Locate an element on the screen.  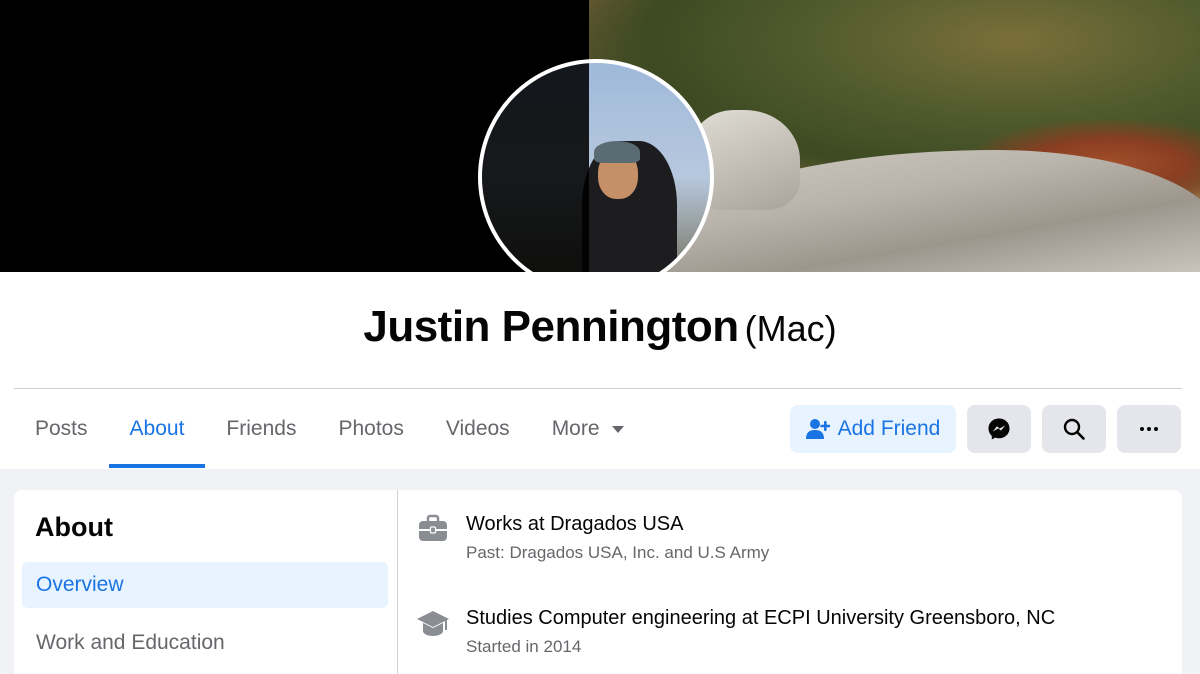
search-icon is located at coordinates (1074, 429).